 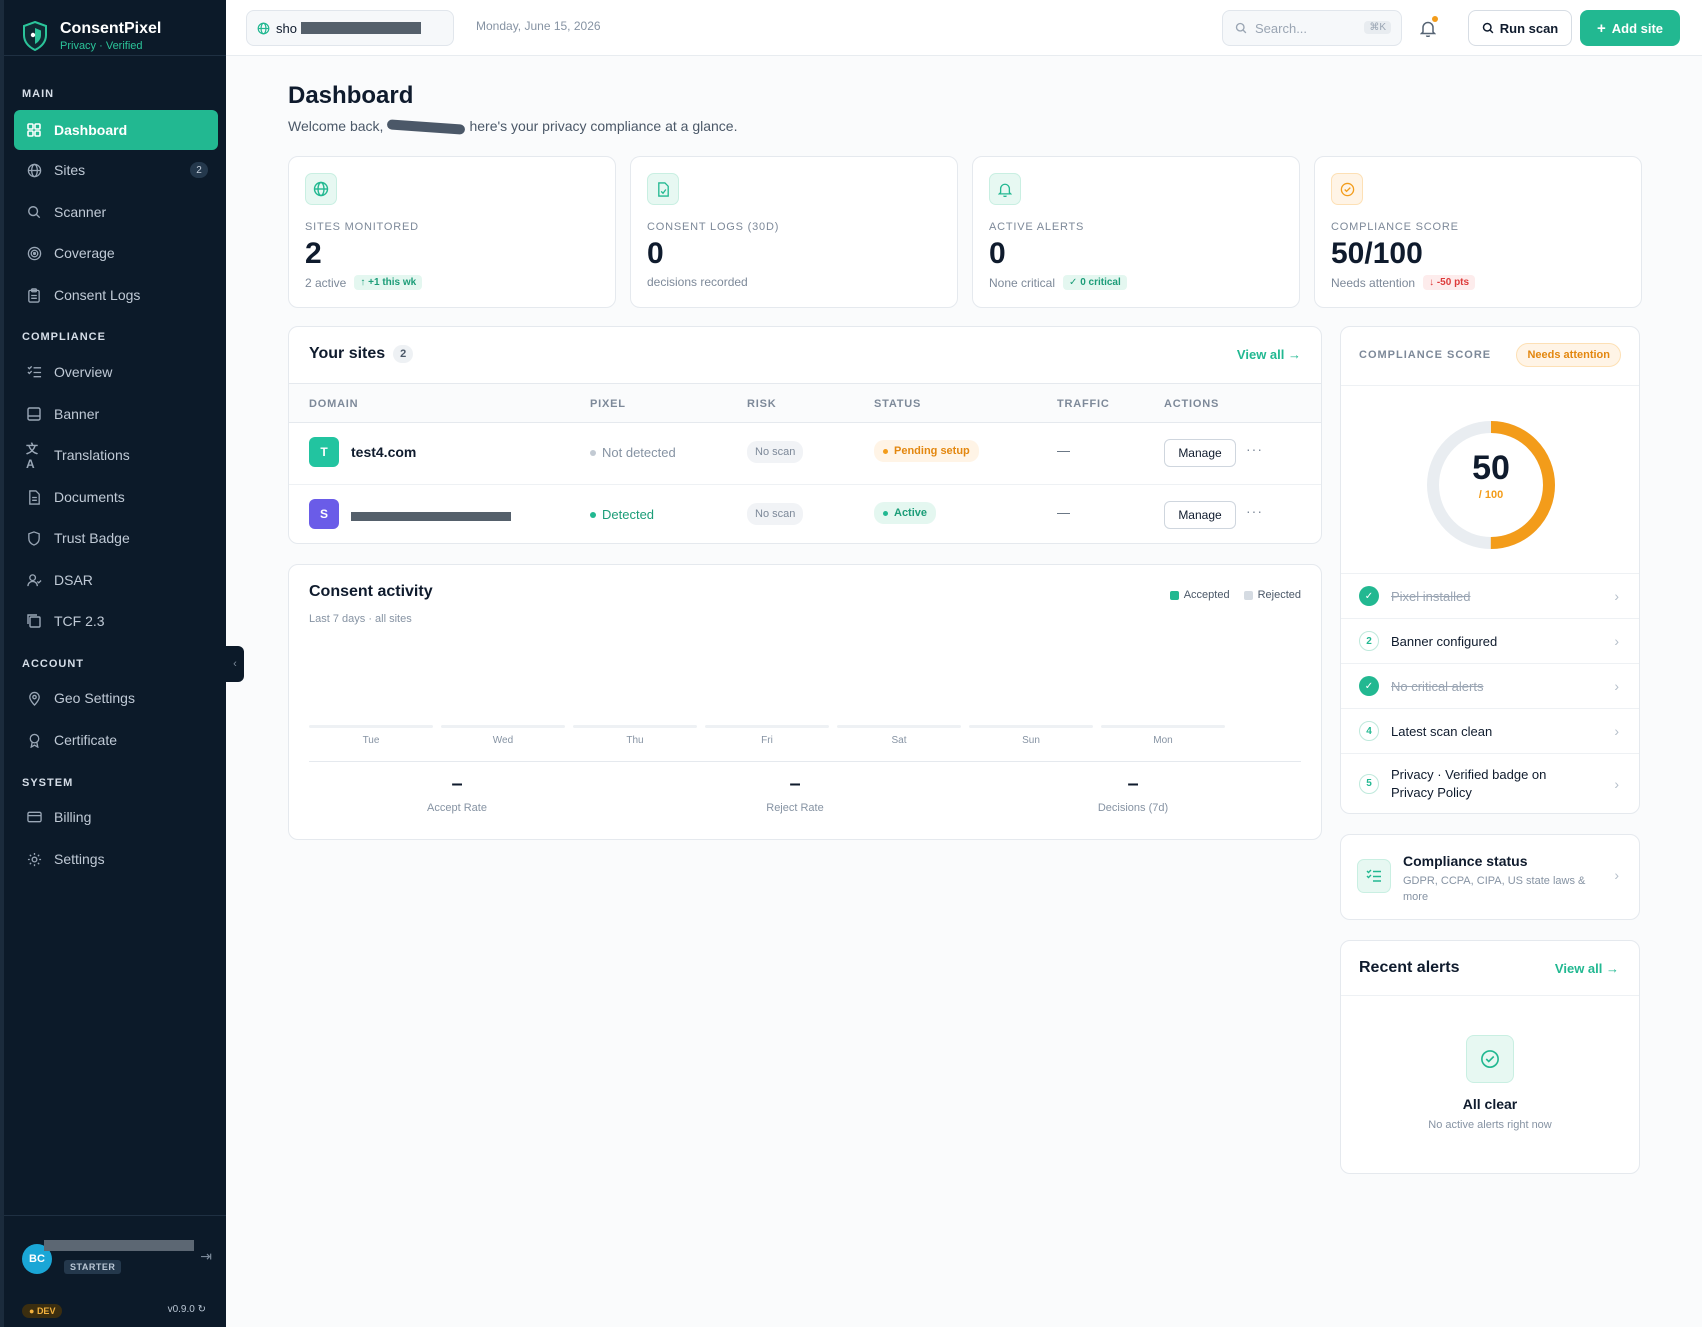 I want to click on col-pixel: PIXEL, so click(x=608, y=404).